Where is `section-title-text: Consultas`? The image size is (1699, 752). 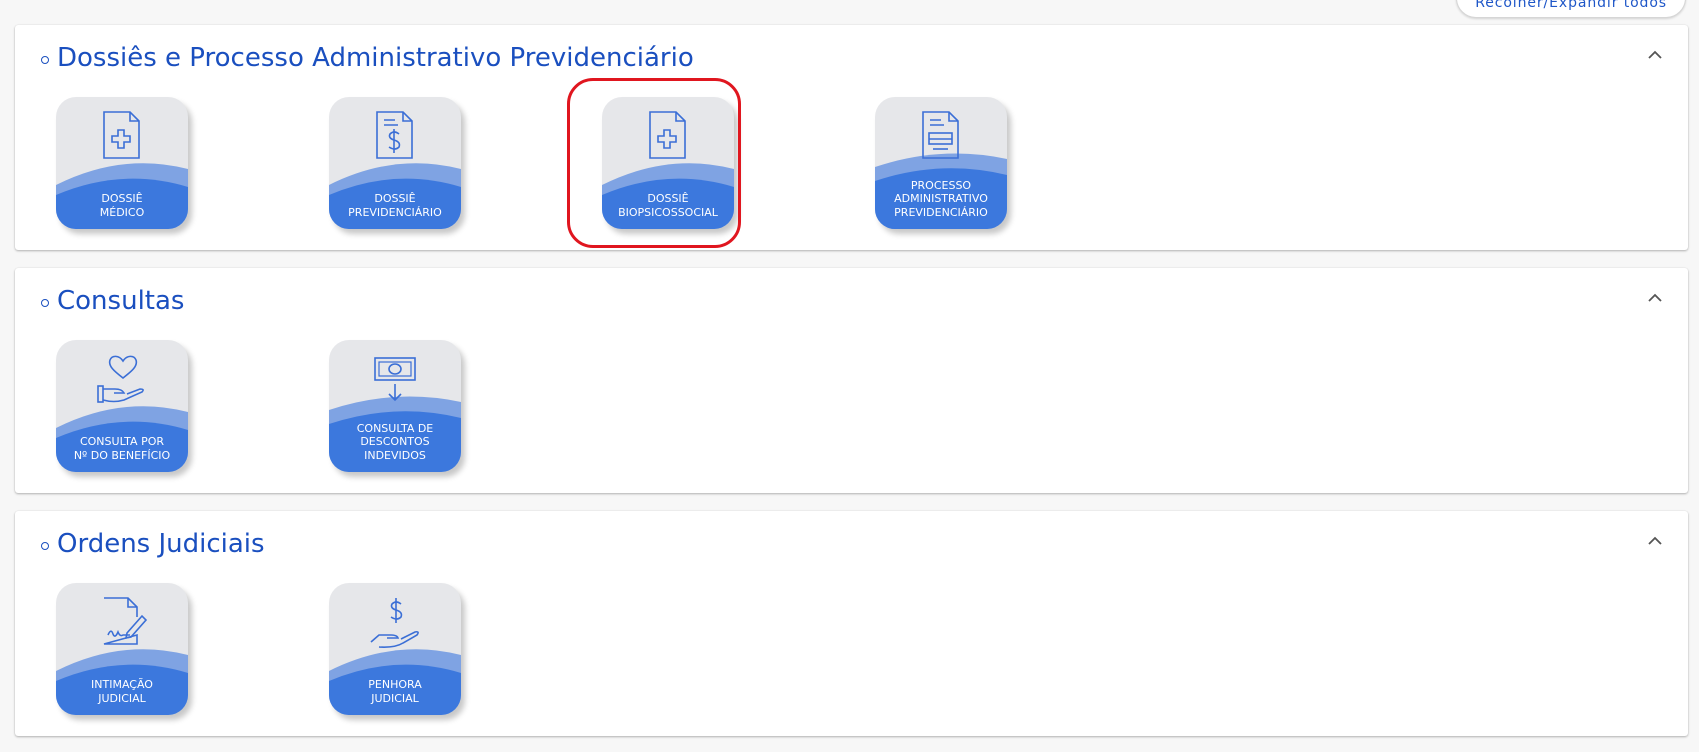
section-title-text: Consultas is located at coordinates (121, 301).